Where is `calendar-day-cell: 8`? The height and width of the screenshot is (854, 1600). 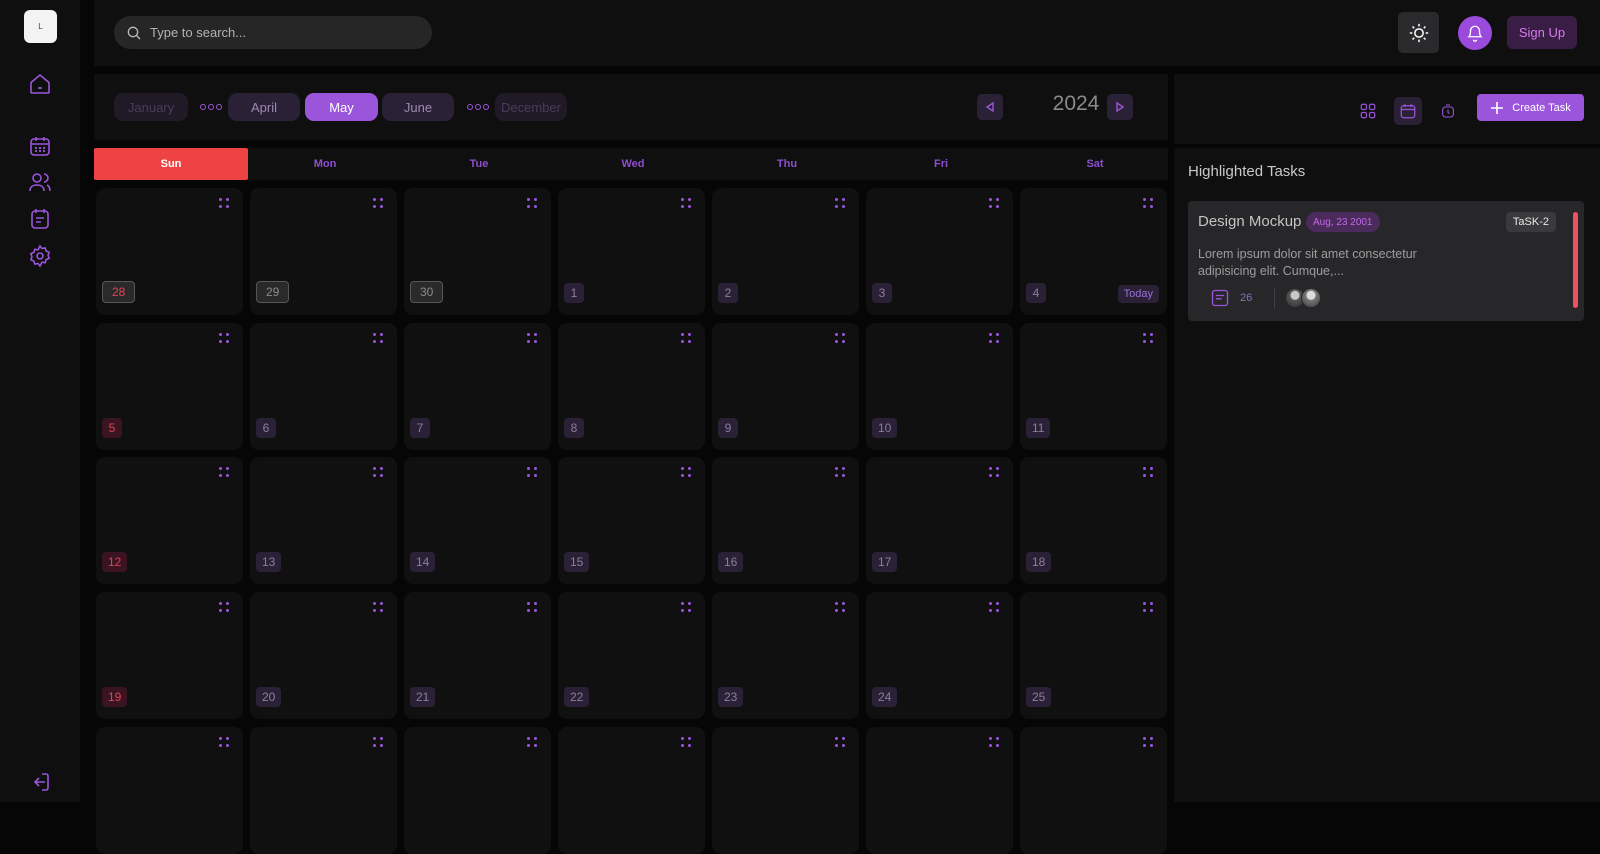
calendar-day-cell: 8 is located at coordinates (631, 386).